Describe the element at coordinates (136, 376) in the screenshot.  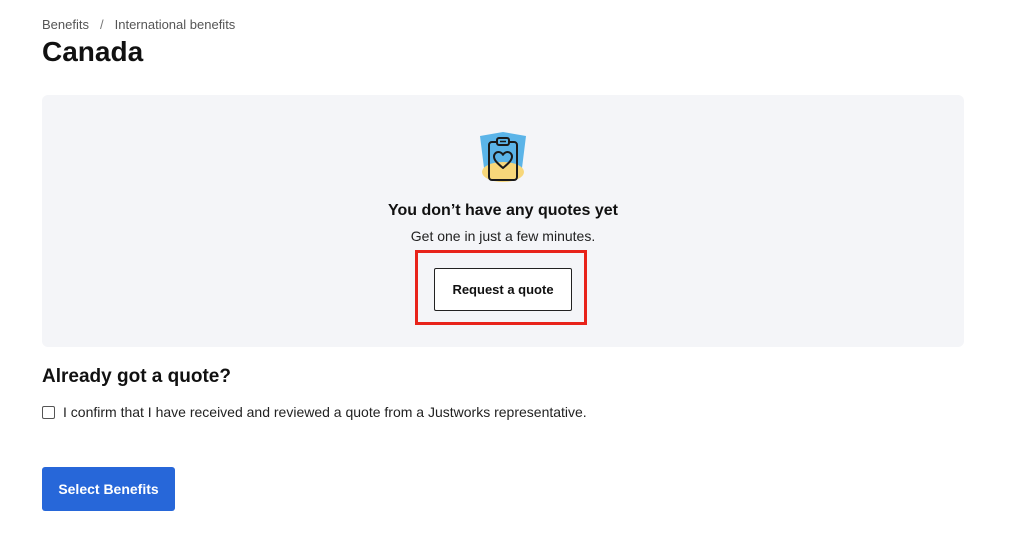
I see `already-got-quote-heading: Already got a quote?` at that location.